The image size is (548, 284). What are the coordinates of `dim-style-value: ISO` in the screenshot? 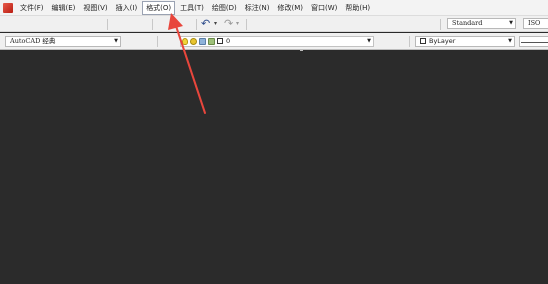 It's located at (534, 23).